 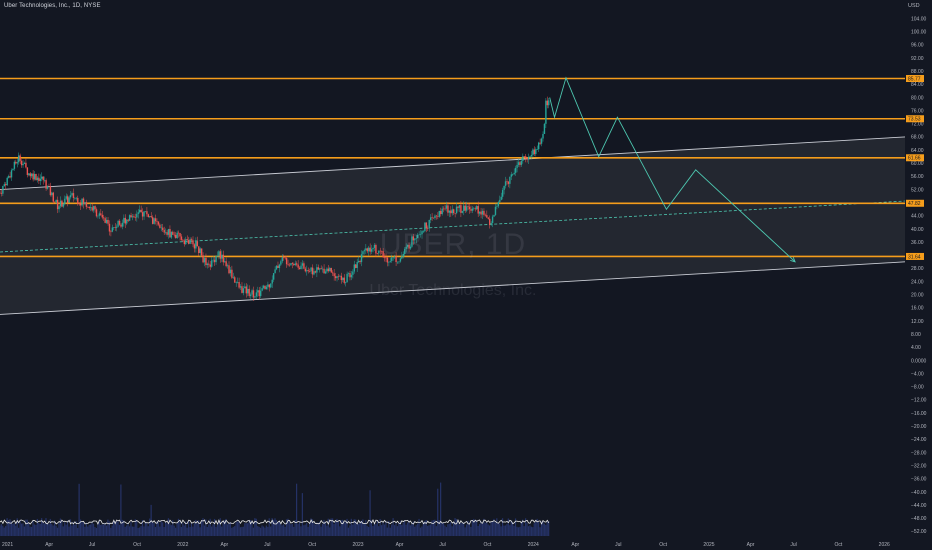 What do you see at coordinates (917, 98) in the screenshot?
I see `y-tick-label: 80.00` at bounding box center [917, 98].